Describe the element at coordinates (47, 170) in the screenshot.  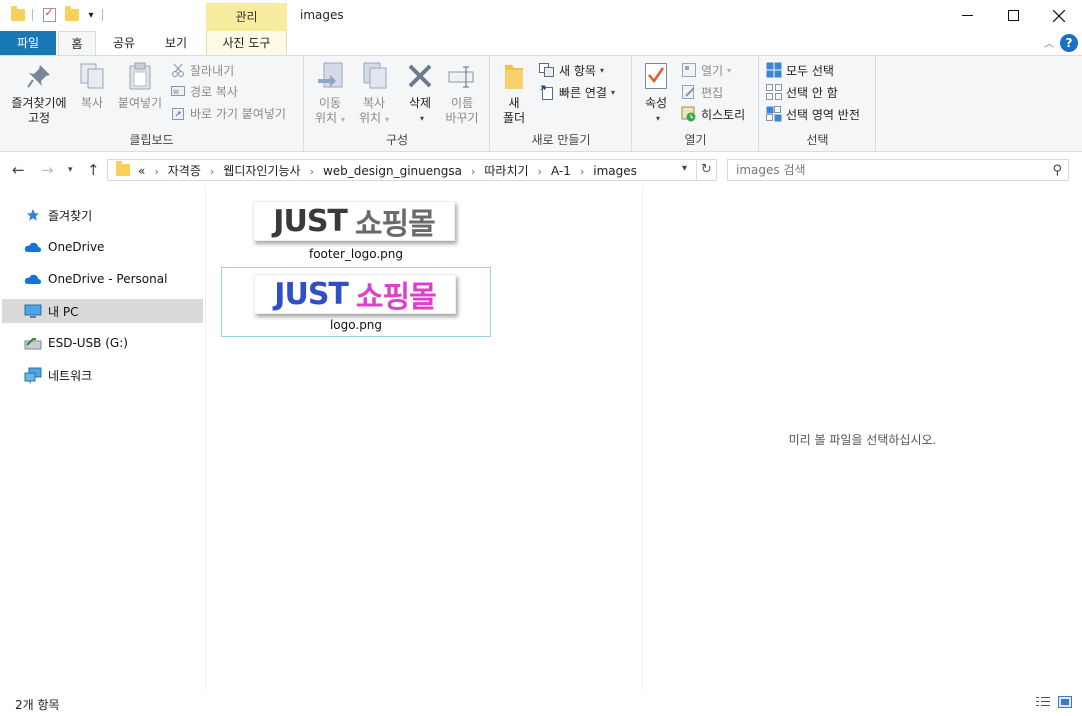
I see `forward-button: →` at that location.